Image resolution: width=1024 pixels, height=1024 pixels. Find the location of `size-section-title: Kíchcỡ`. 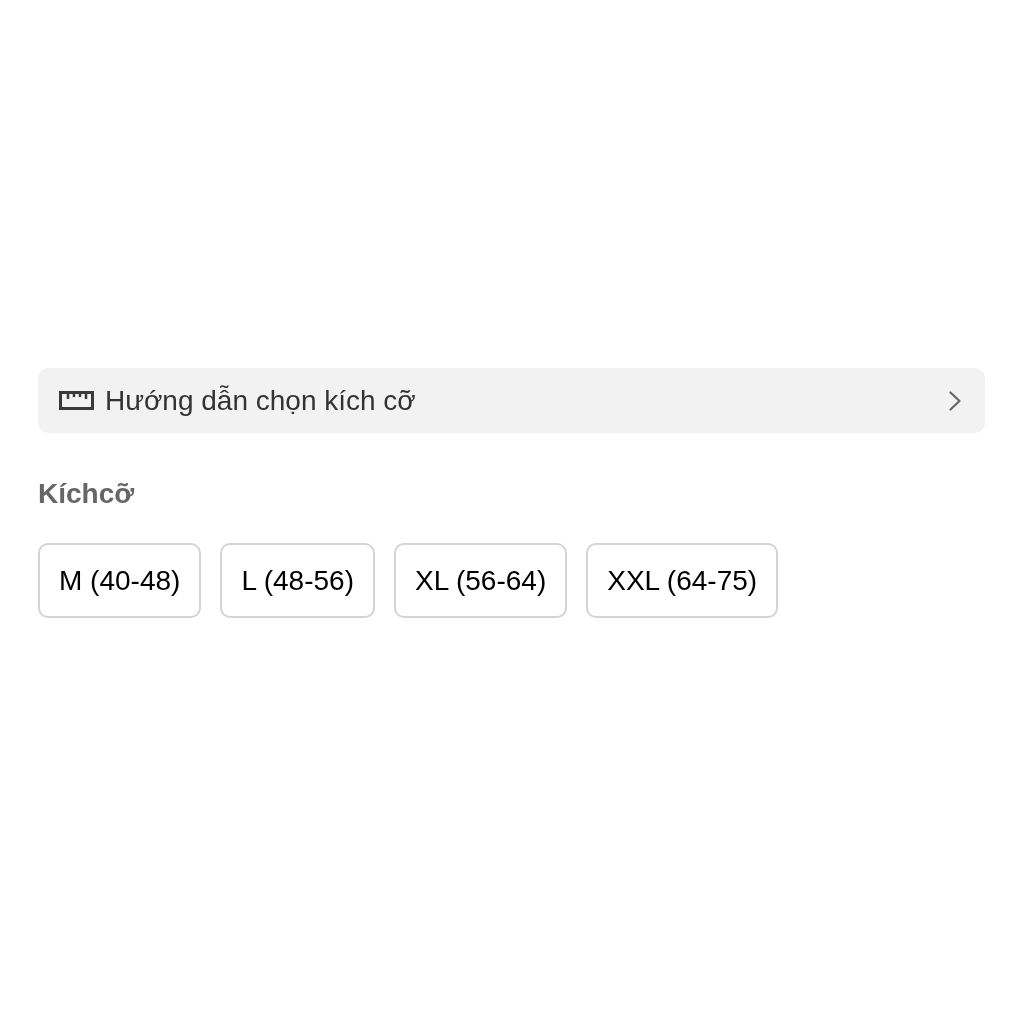

size-section-title: Kíchcỡ is located at coordinates (86, 494).